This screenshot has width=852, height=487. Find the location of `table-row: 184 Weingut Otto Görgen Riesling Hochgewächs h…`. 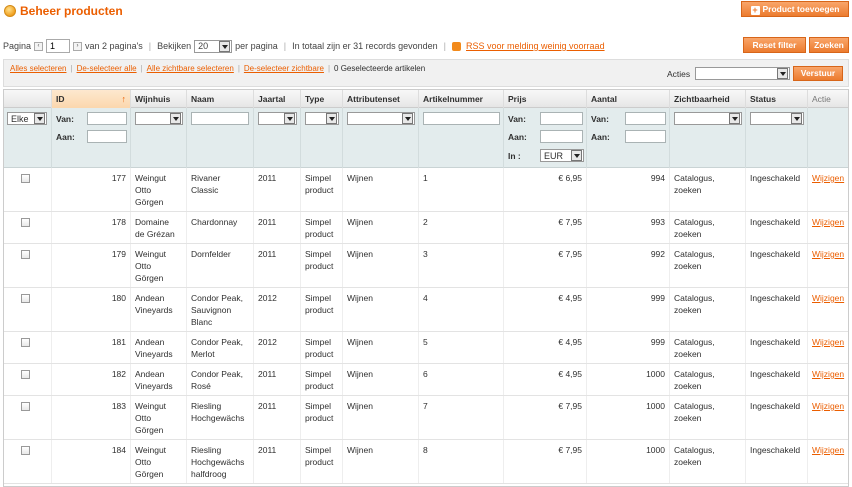

table-row: 184 Weingut Otto Görgen Riesling Hochgewächs h… is located at coordinates (426, 462).